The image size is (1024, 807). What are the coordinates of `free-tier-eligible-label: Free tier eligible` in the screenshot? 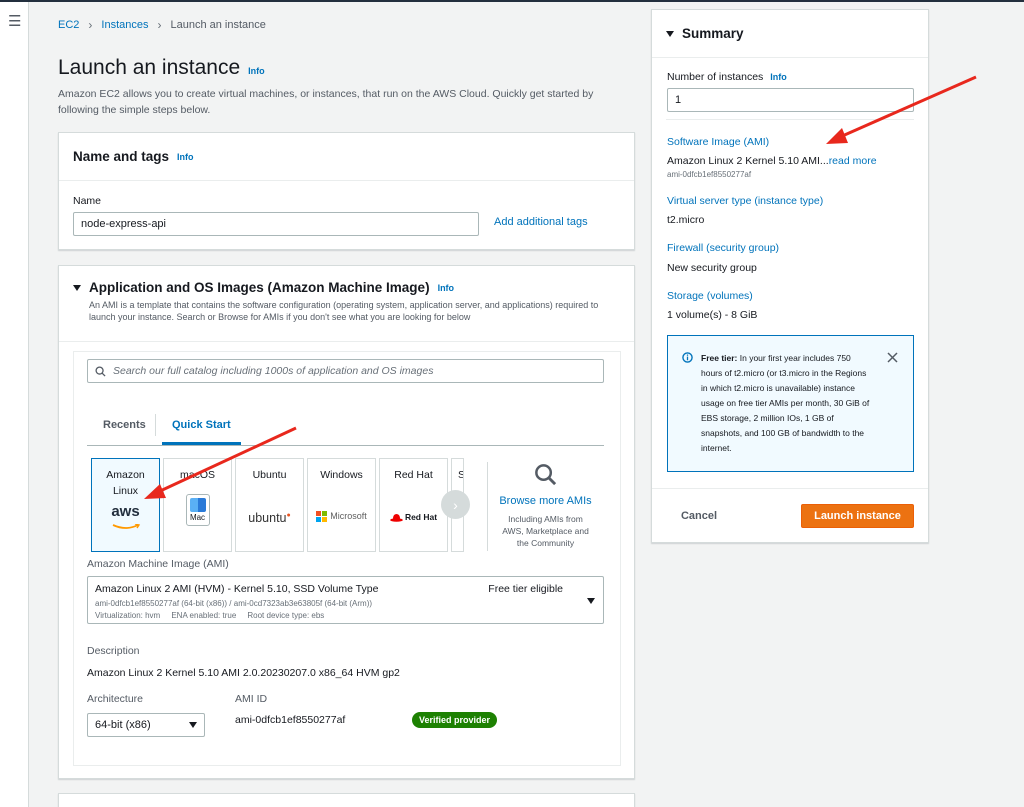 It's located at (525, 589).